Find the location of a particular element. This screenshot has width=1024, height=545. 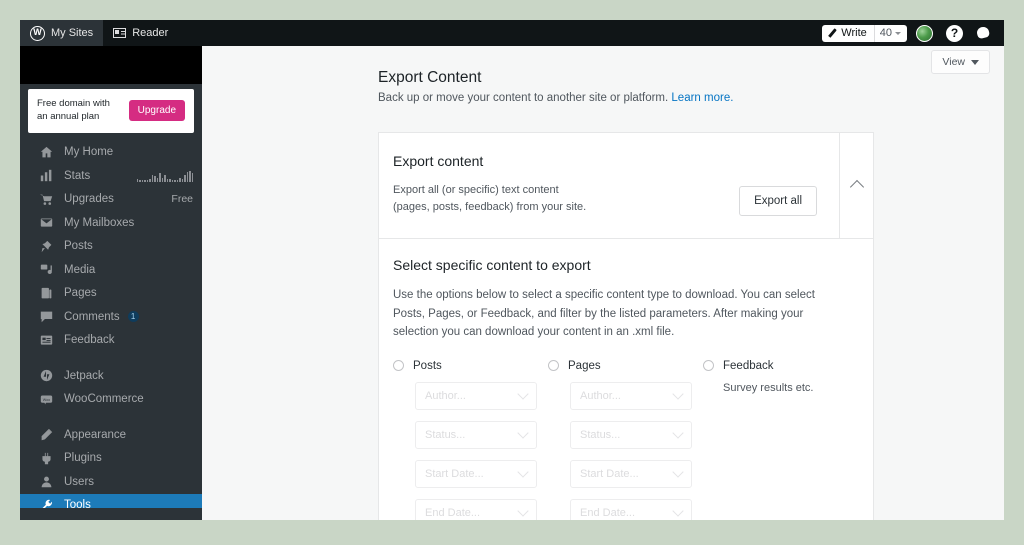

learn-more-link: Learn more. is located at coordinates (702, 98).